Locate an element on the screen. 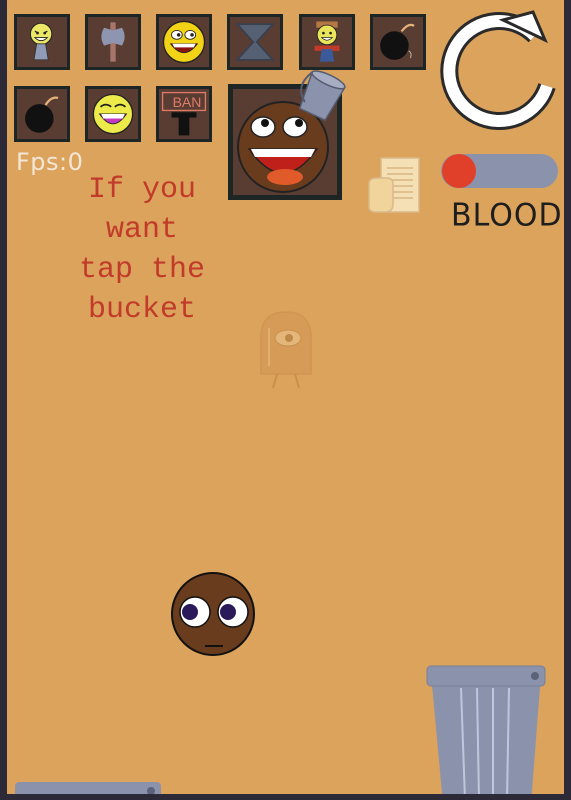 Image resolution: width=571 pixels, height=800 pixels. ghost-figure-icon is located at coordinates (286, 350).